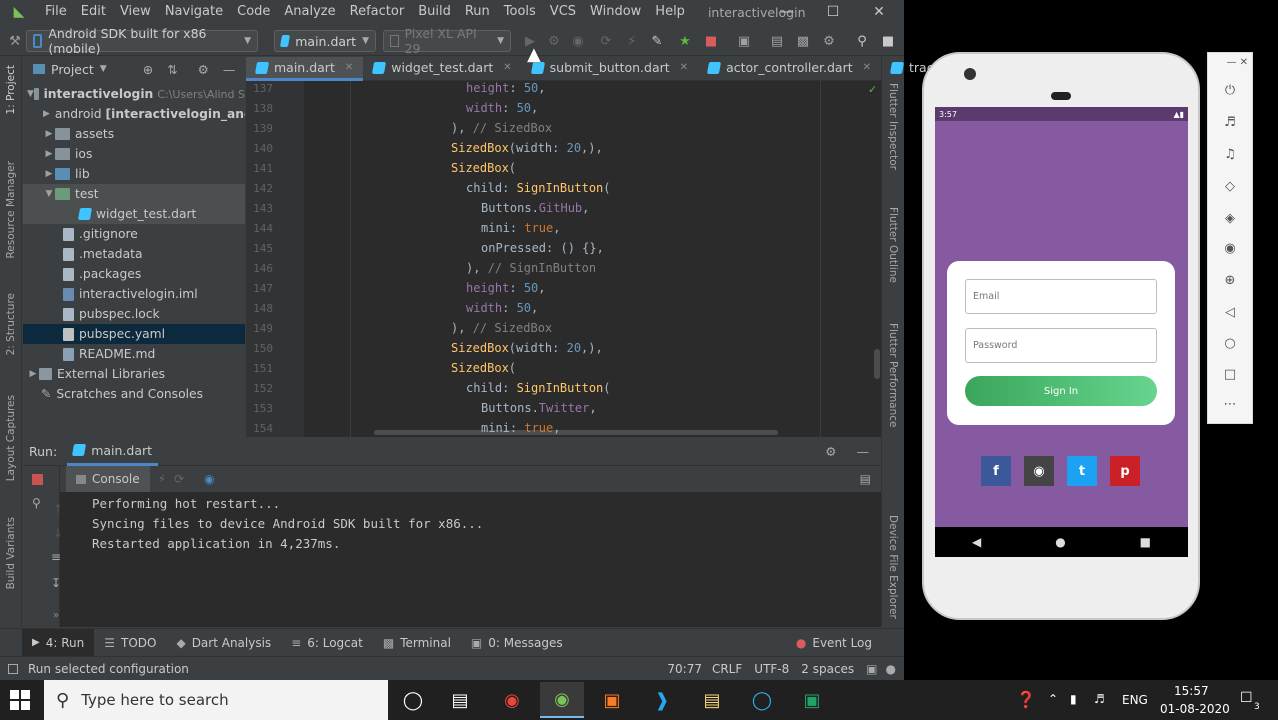 The height and width of the screenshot is (720, 1278). I want to click on tree-item-pubspec-yaml: pubspec.yaml, so click(134, 334).